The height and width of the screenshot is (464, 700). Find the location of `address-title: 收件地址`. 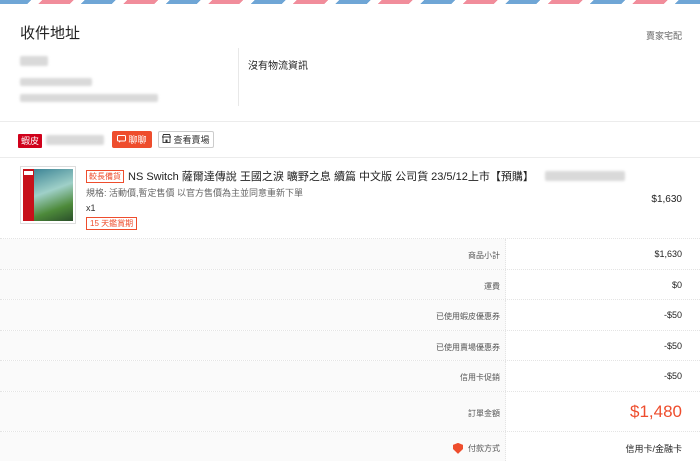

address-title: 收件地址 is located at coordinates (50, 33).